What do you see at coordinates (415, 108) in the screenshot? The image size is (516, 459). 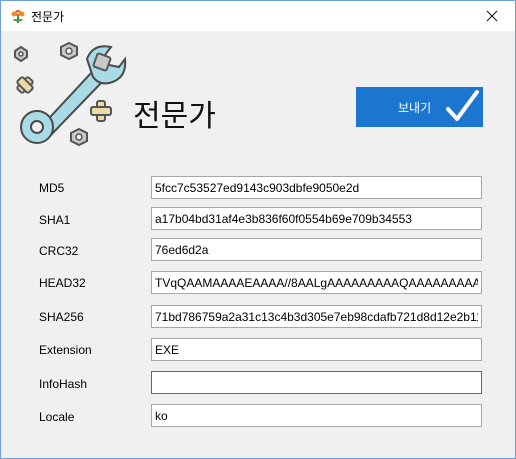 I see `send-button-label: 보내기` at bounding box center [415, 108].